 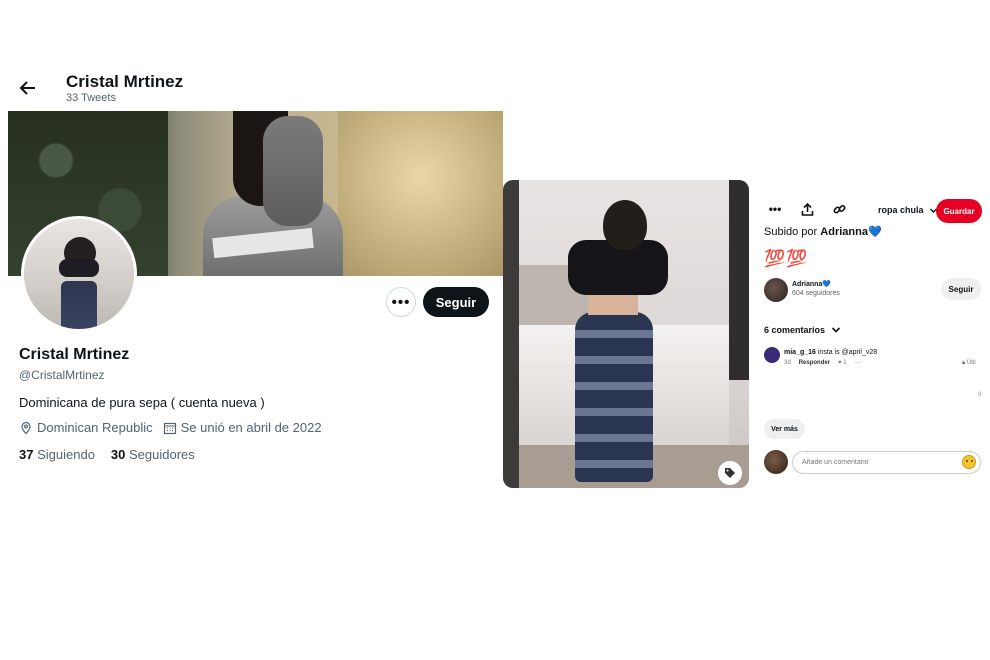 I want to click on following-link: 37 Siguiendo, so click(x=57, y=454).